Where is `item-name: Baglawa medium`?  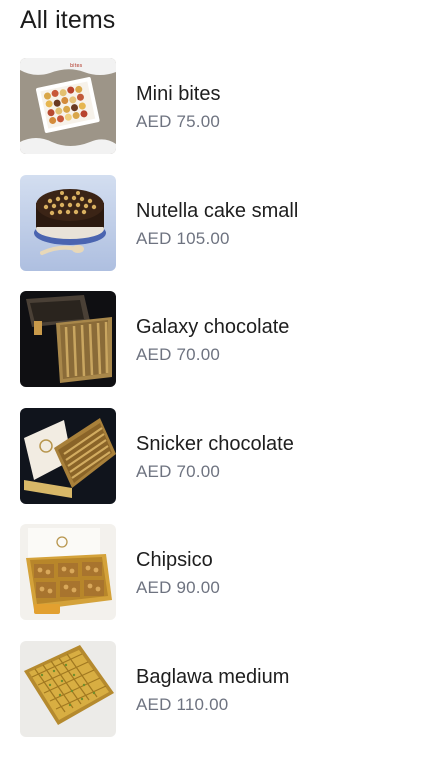
item-name: Baglawa medium is located at coordinates (212, 677).